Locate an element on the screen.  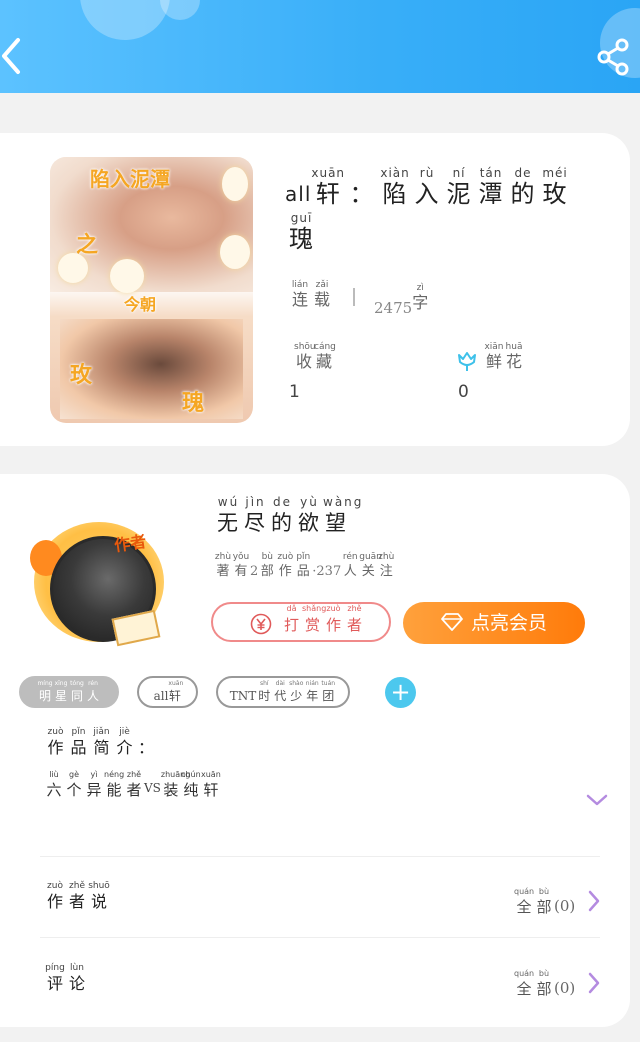
flower-char: huā 花 is located at coordinates (514, 356).